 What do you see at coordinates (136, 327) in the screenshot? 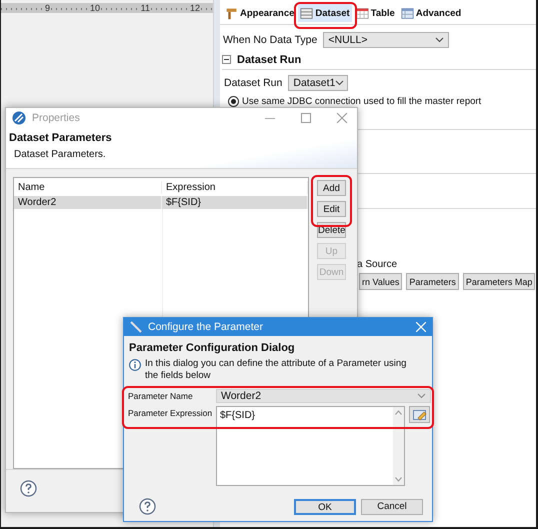
I see `wand-icon` at bounding box center [136, 327].